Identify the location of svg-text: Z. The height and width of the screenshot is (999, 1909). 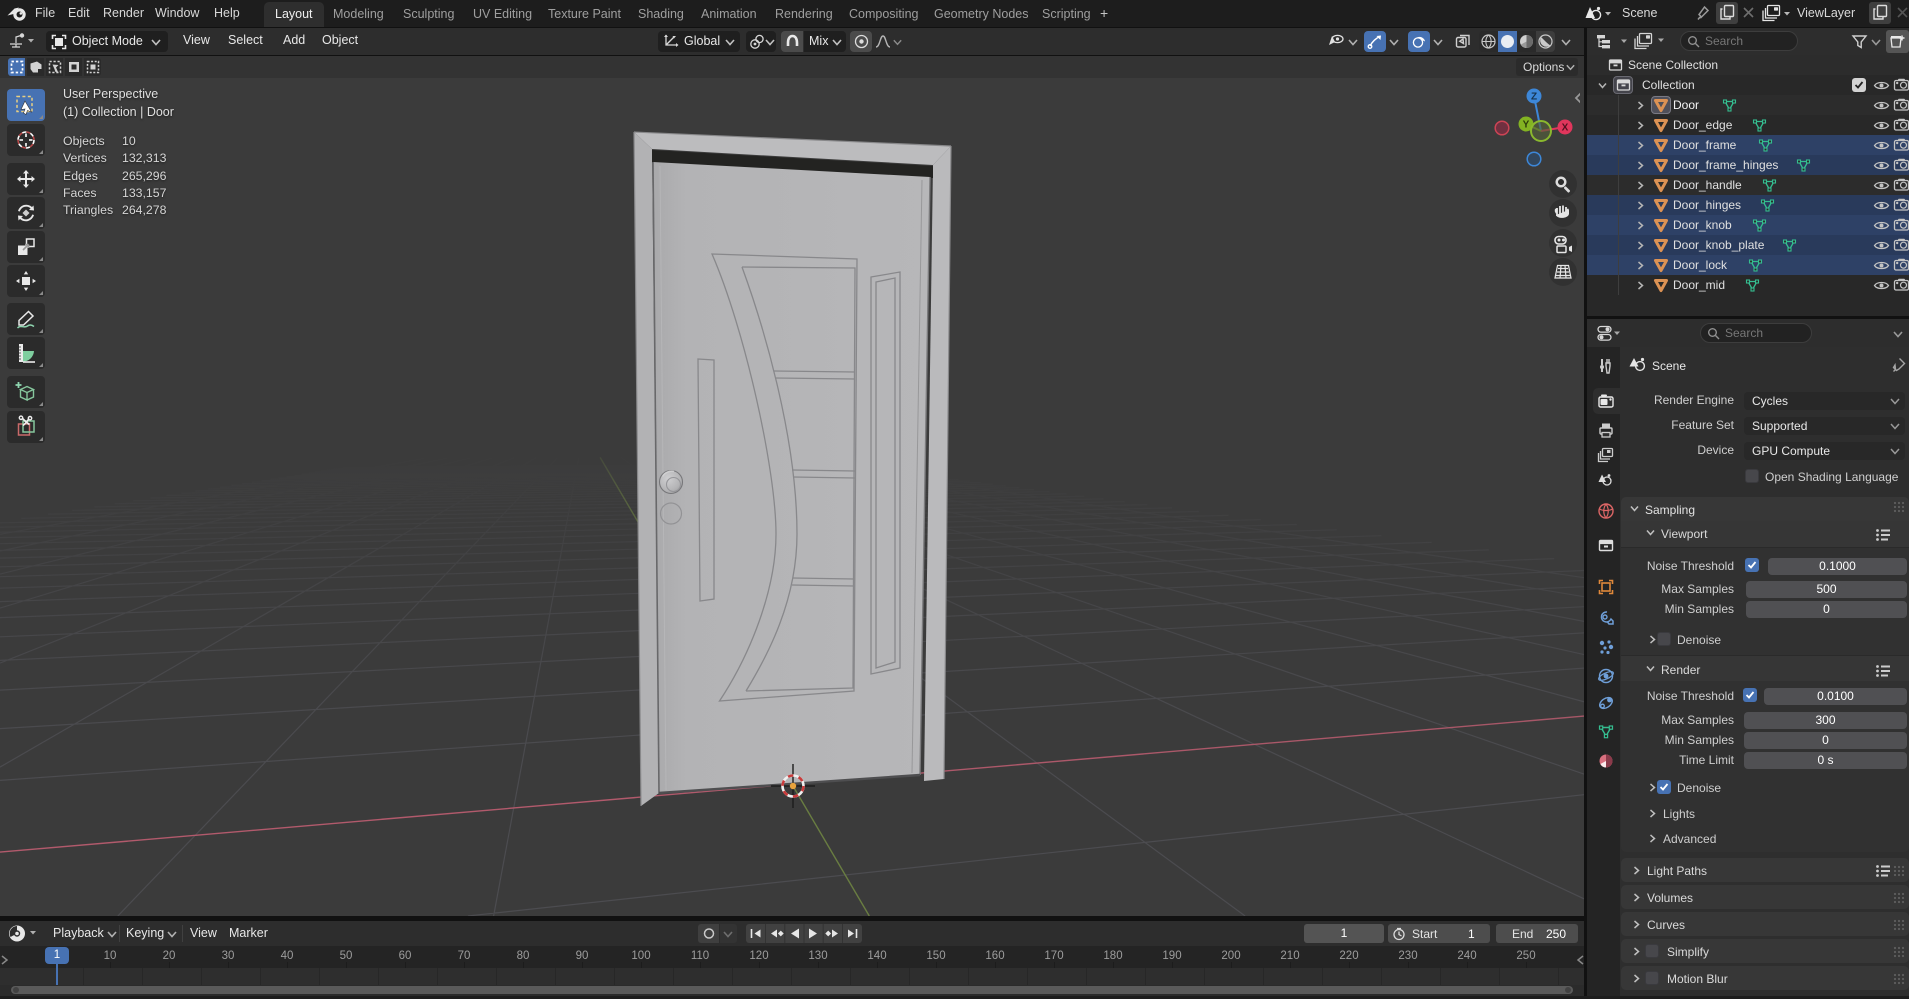
(1534, 97).